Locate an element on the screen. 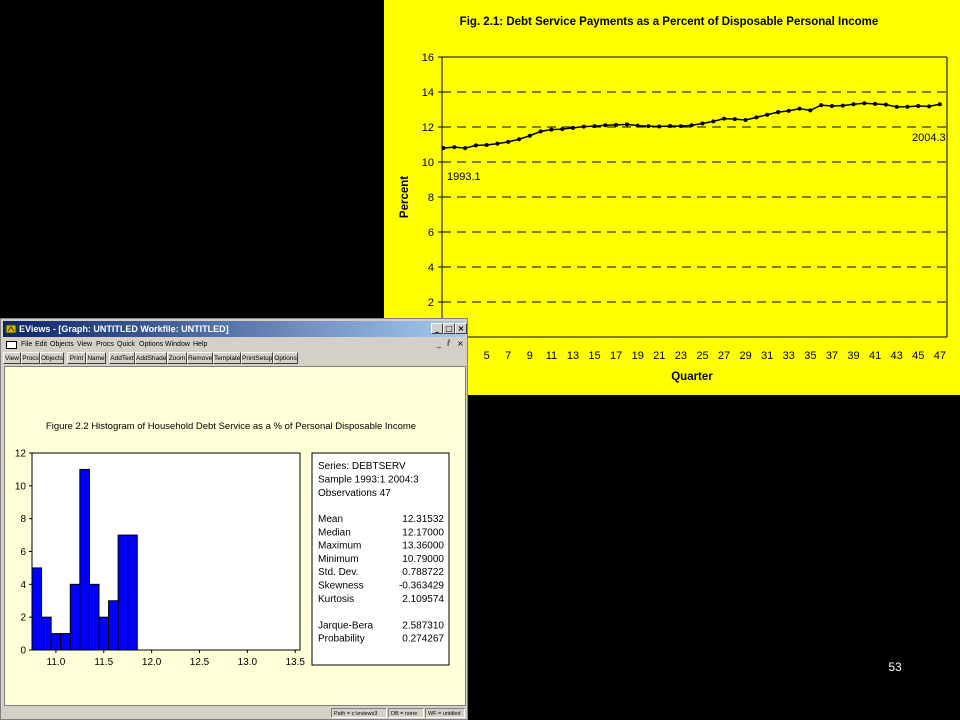 The width and height of the screenshot is (960, 720). line-ytick-label: 12 is located at coordinates (428, 128).